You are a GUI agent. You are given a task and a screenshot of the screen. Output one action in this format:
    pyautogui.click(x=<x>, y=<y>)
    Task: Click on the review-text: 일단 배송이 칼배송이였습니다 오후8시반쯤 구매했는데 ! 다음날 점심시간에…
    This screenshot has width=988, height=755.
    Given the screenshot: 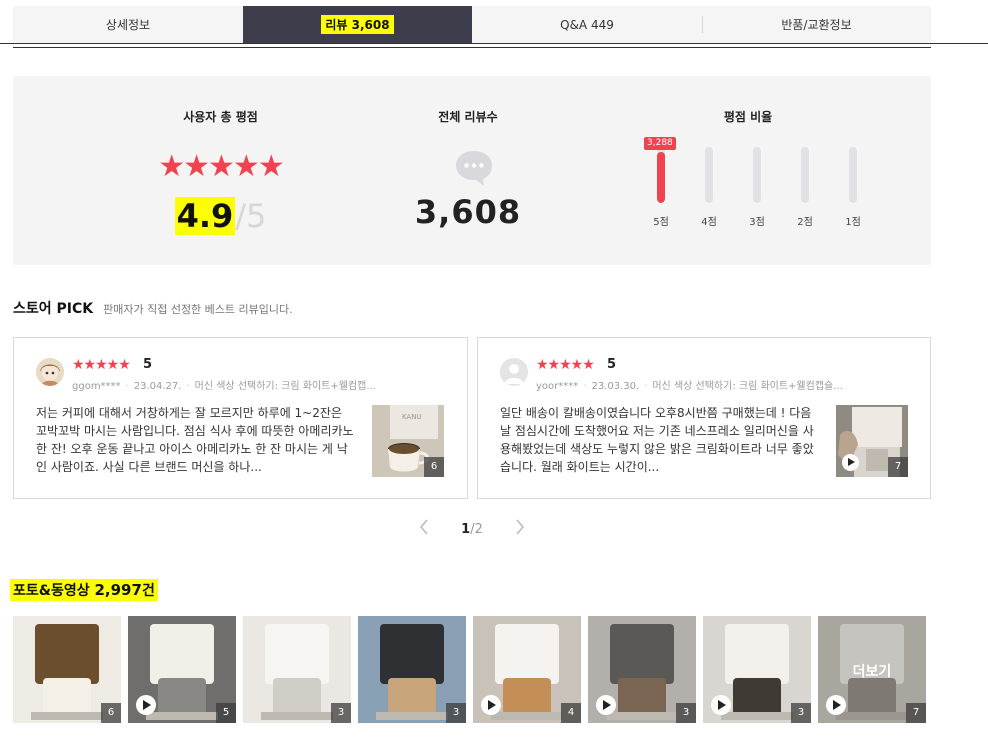 What is the action you would take?
    pyautogui.click(x=657, y=440)
    